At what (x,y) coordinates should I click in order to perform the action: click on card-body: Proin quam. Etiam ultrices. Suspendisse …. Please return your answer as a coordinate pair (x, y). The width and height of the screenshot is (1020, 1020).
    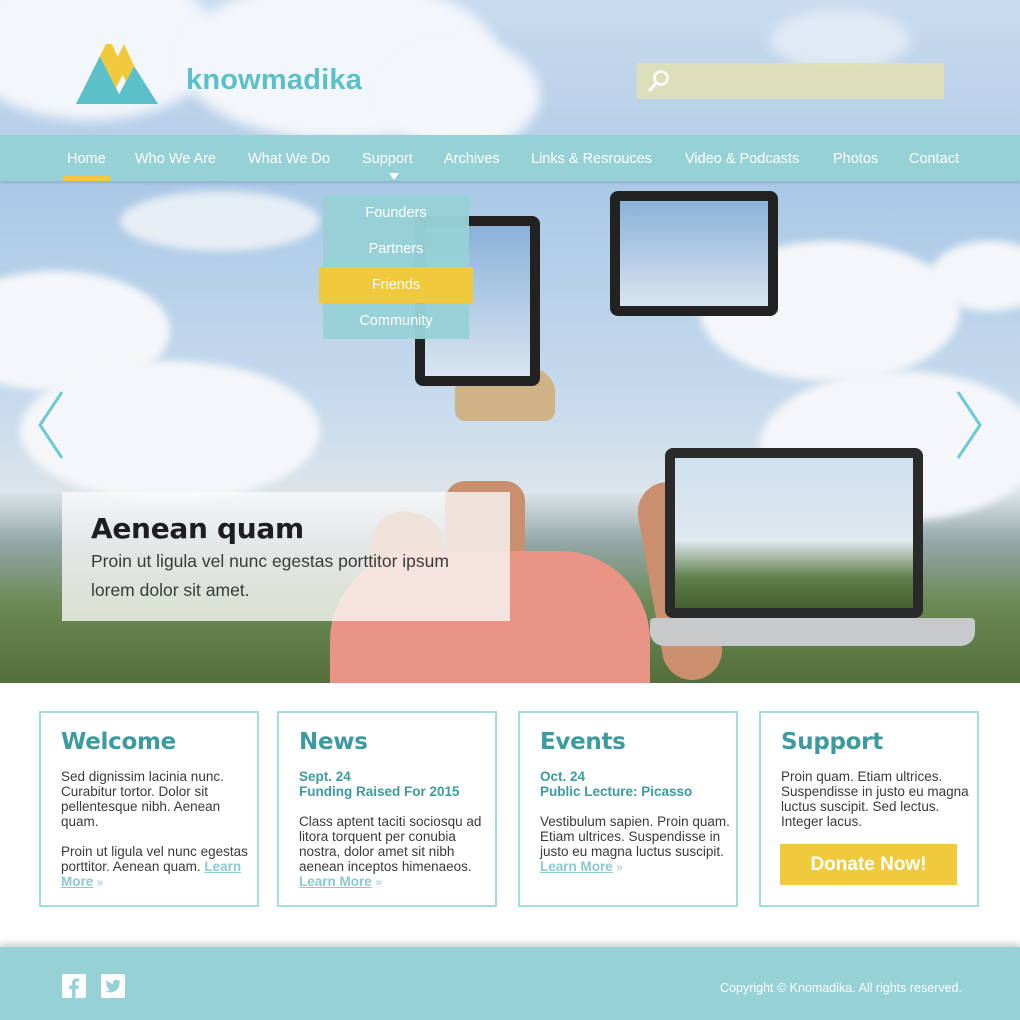
    Looking at the image, I should click on (876, 799).